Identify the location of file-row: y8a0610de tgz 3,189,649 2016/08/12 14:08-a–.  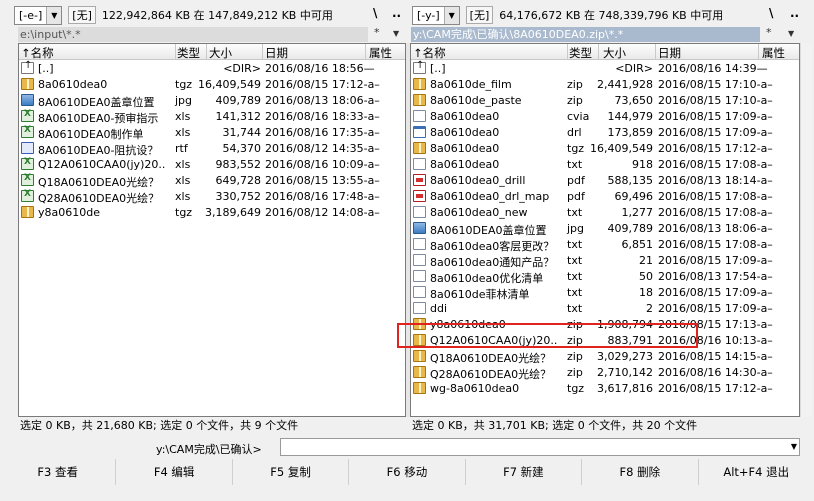
(212, 213).